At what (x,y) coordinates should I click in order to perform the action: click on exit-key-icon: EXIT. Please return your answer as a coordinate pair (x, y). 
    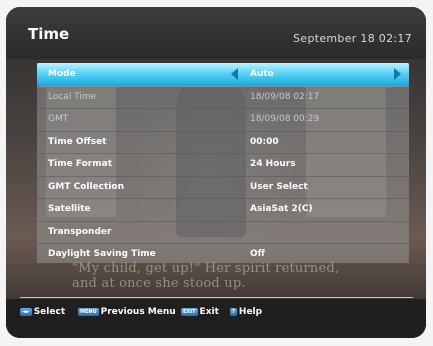
    Looking at the image, I should click on (189, 312).